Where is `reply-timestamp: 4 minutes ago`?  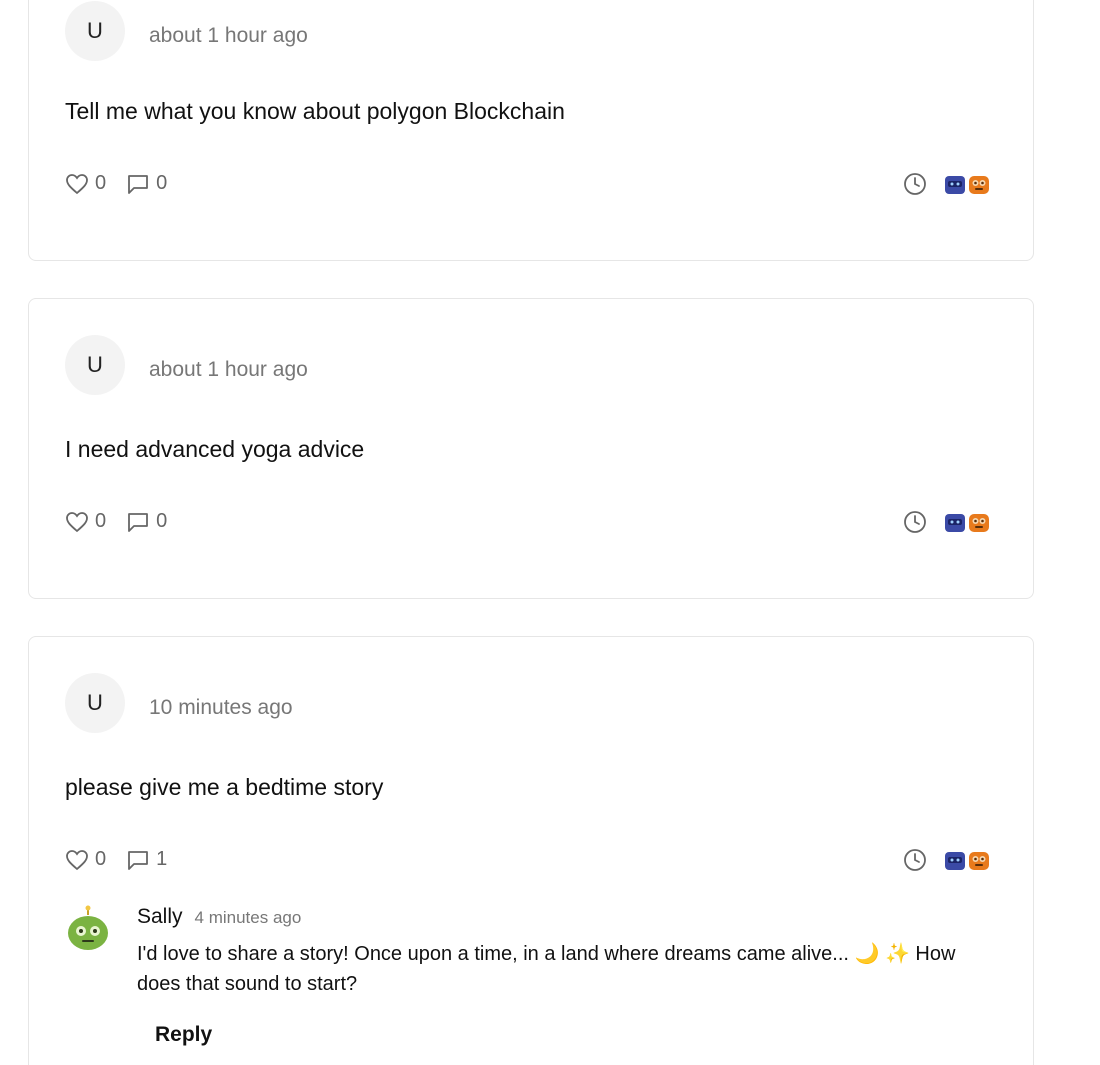 reply-timestamp: 4 minutes ago is located at coordinates (248, 917).